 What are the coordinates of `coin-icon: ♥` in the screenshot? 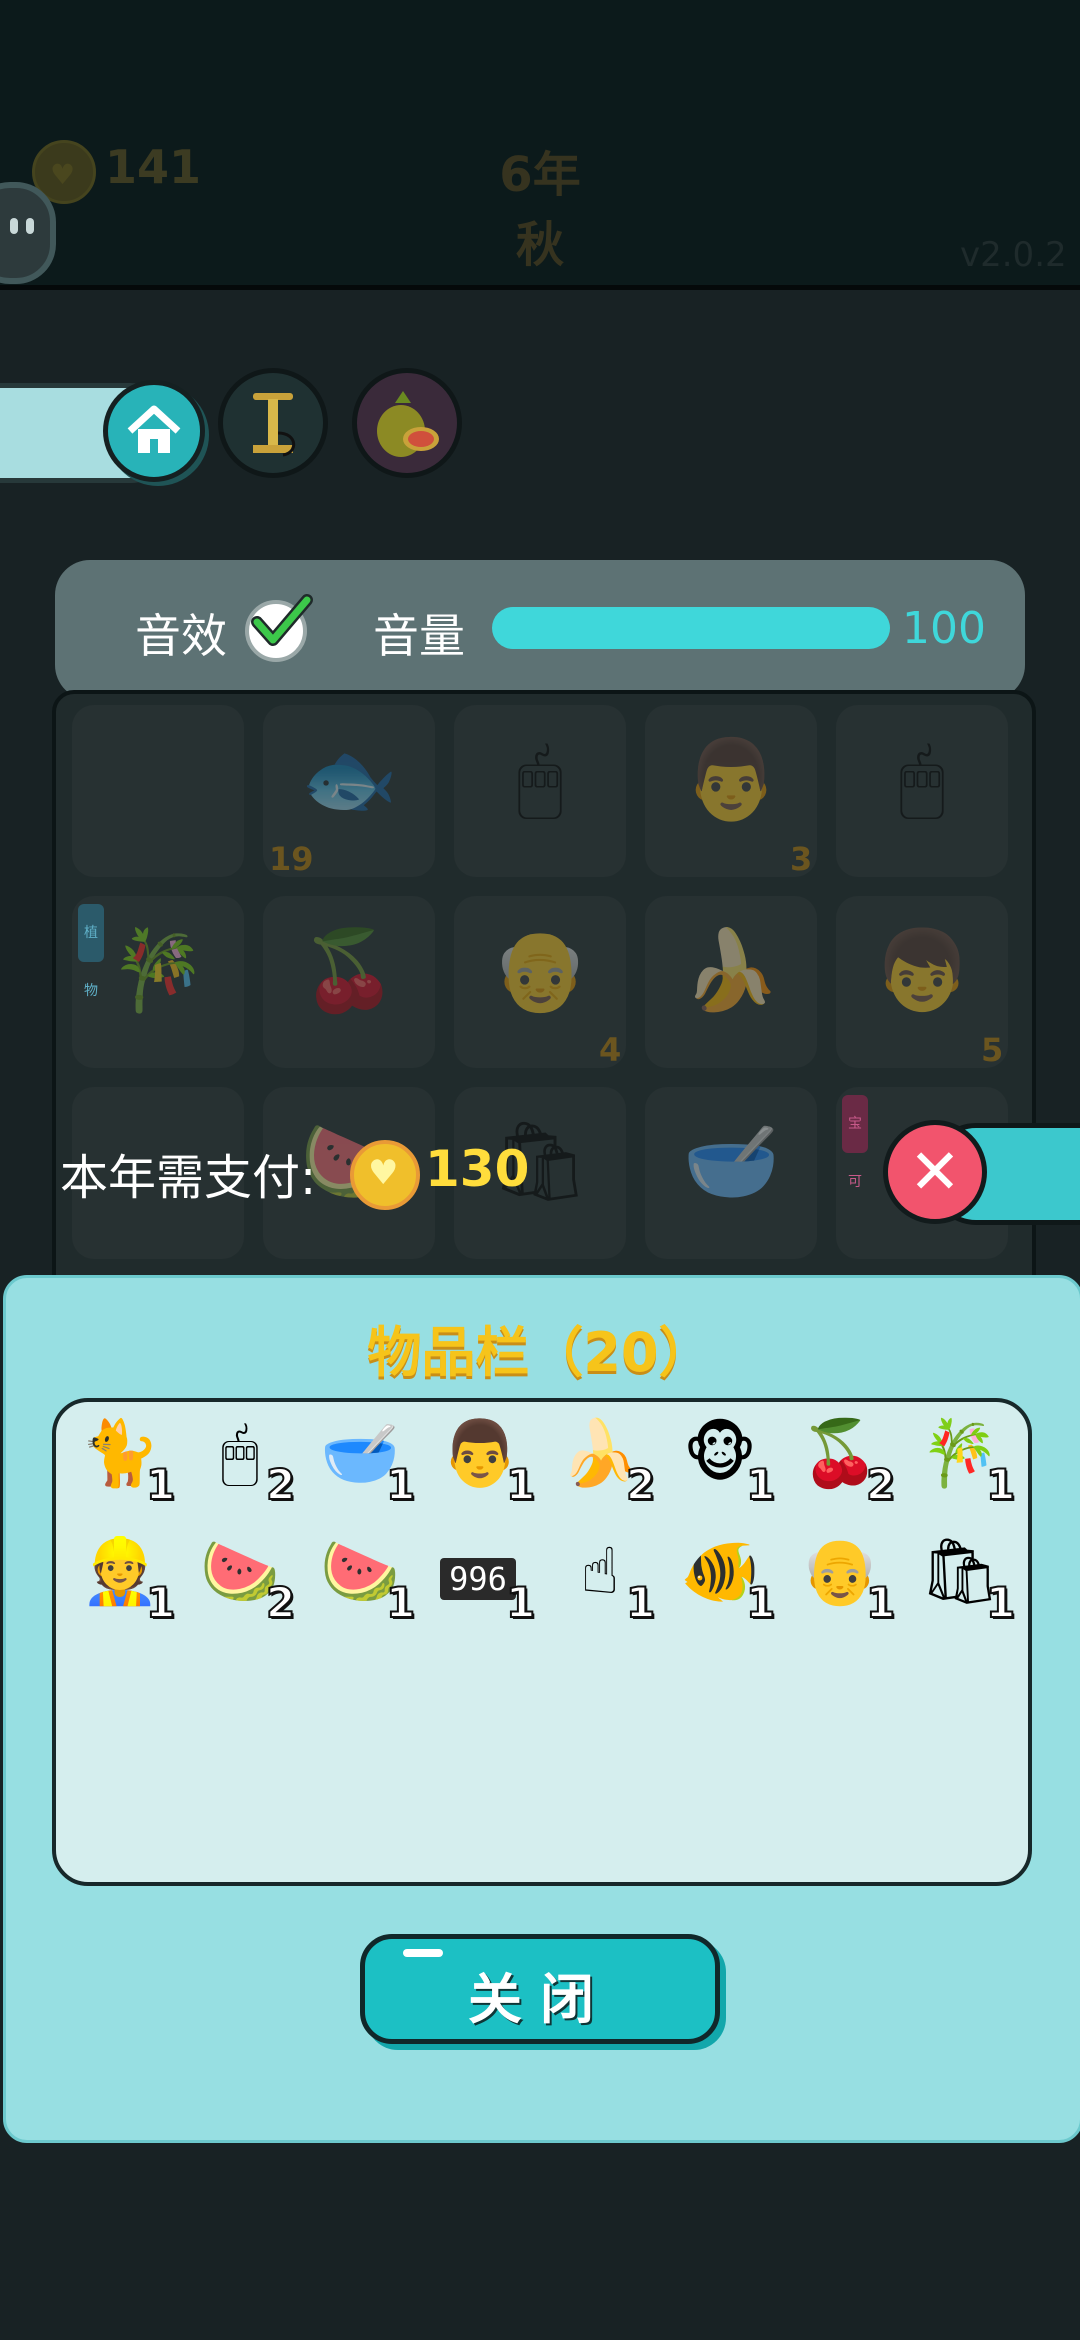 It's located at (385, 1175).